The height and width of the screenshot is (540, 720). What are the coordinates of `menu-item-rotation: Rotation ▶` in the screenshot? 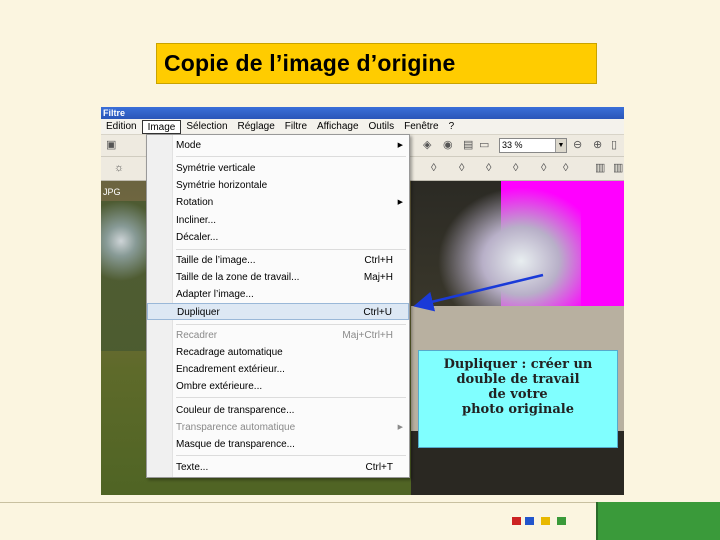 It's located at (278, 202).